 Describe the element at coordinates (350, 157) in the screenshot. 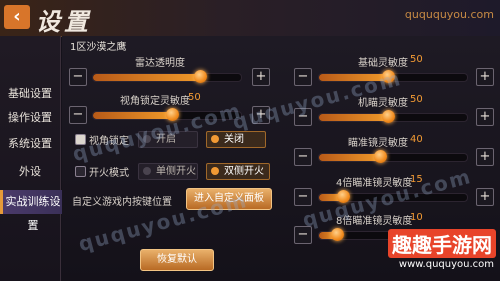

I see `scope-sens-fill` at that location.